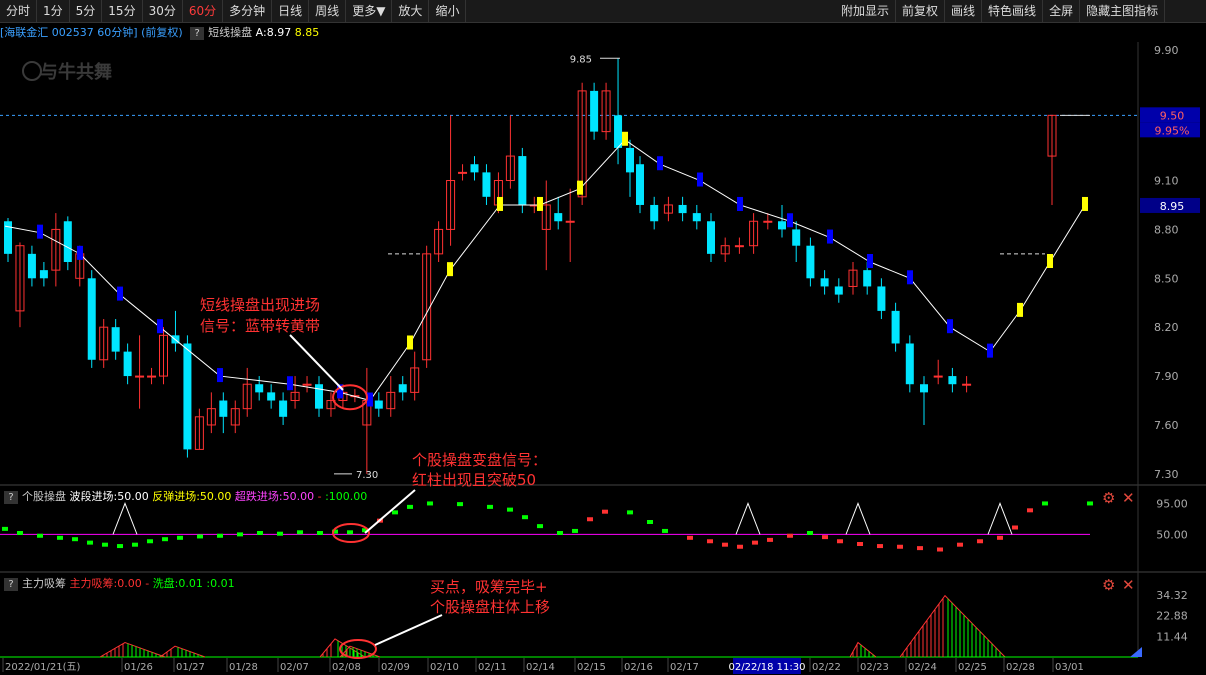 The width and height of the screenshot is (1206, 675). Describe the element at coordinates (444, 667) in the screenshot. I see `date-tick: 02/10` at that location.